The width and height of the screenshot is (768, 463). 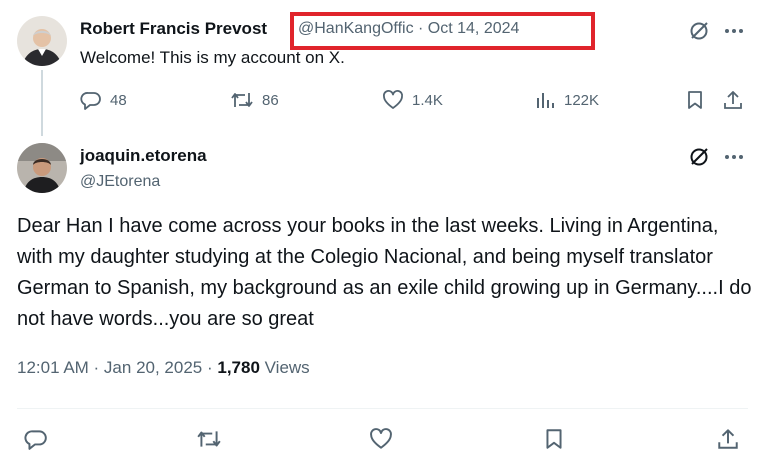 What do you see at coordinates (427, 100) in the screenshot?
I see `like-count: 1.4K` at bounding box center [427, 100].